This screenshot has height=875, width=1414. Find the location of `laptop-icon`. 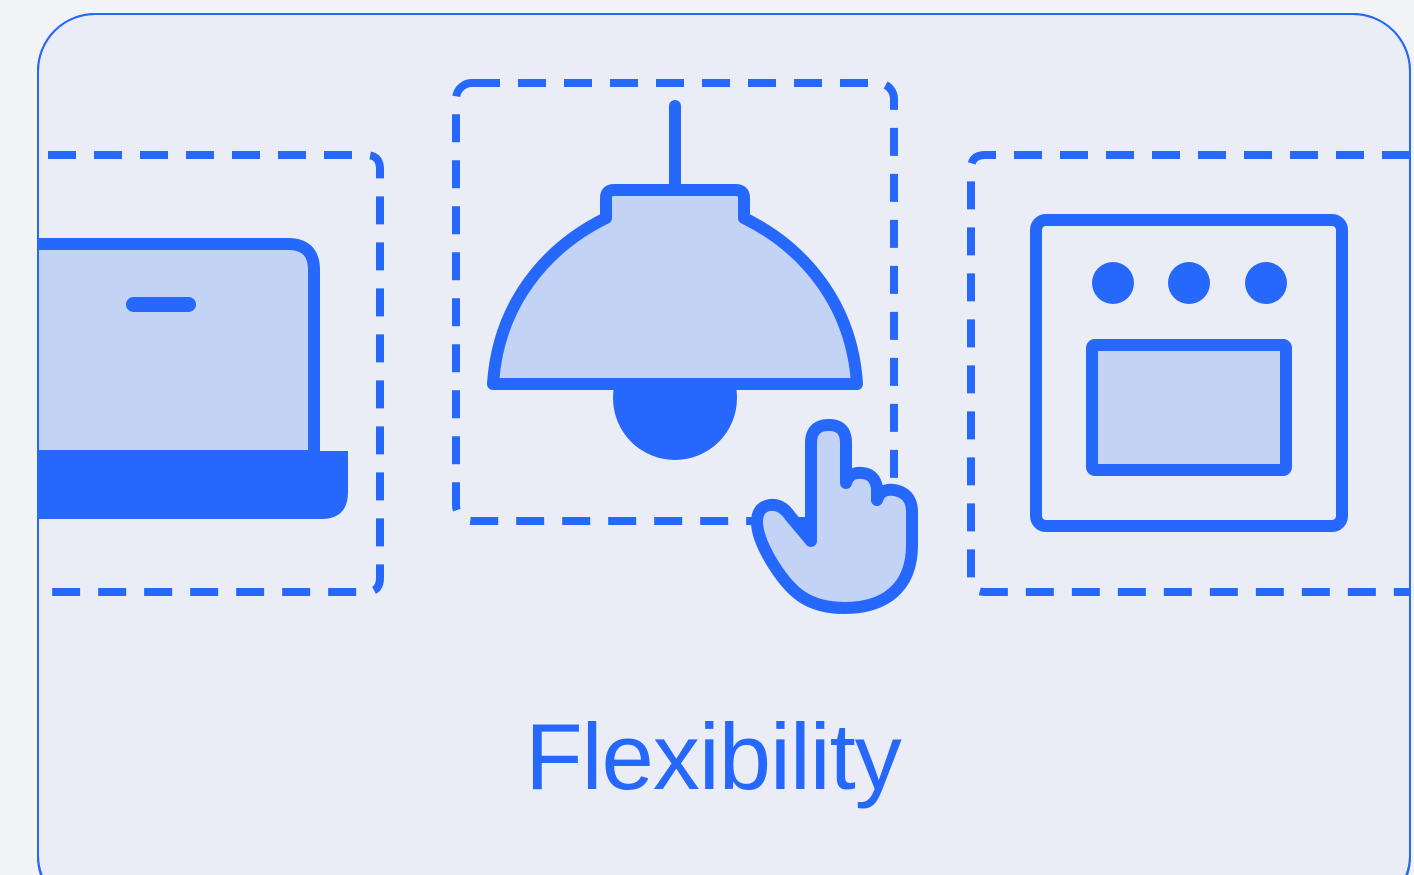

laptop-icon is located at coordinates (193, 378).